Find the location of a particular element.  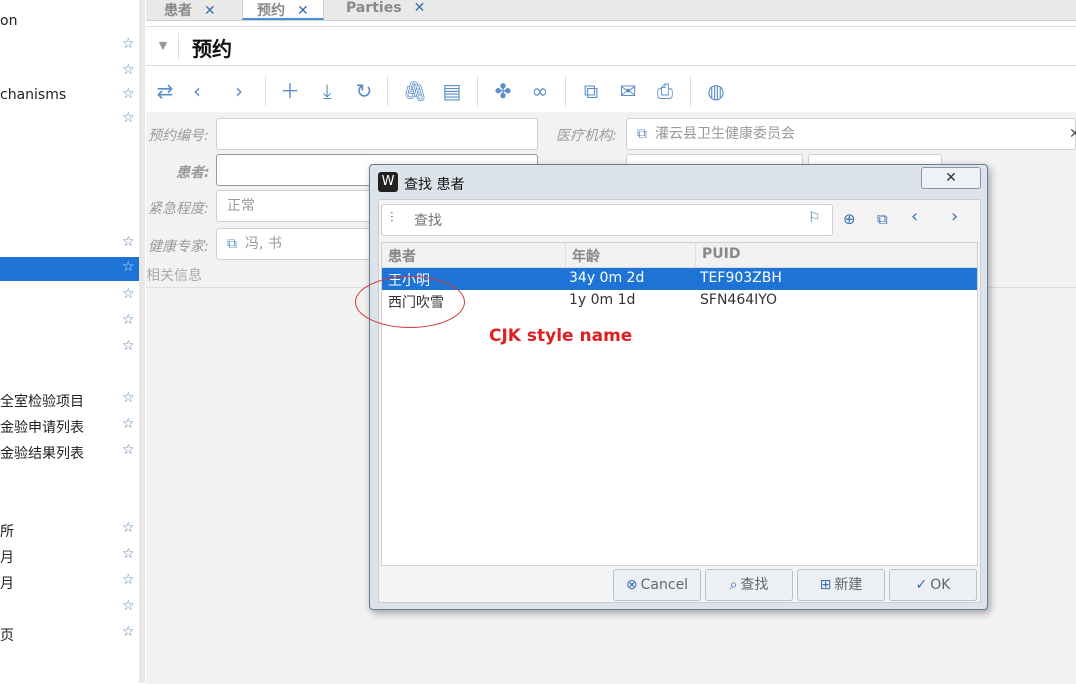

dialog-titlebar: W 查找 患者 ✕ is located at coordinates (678, 182).